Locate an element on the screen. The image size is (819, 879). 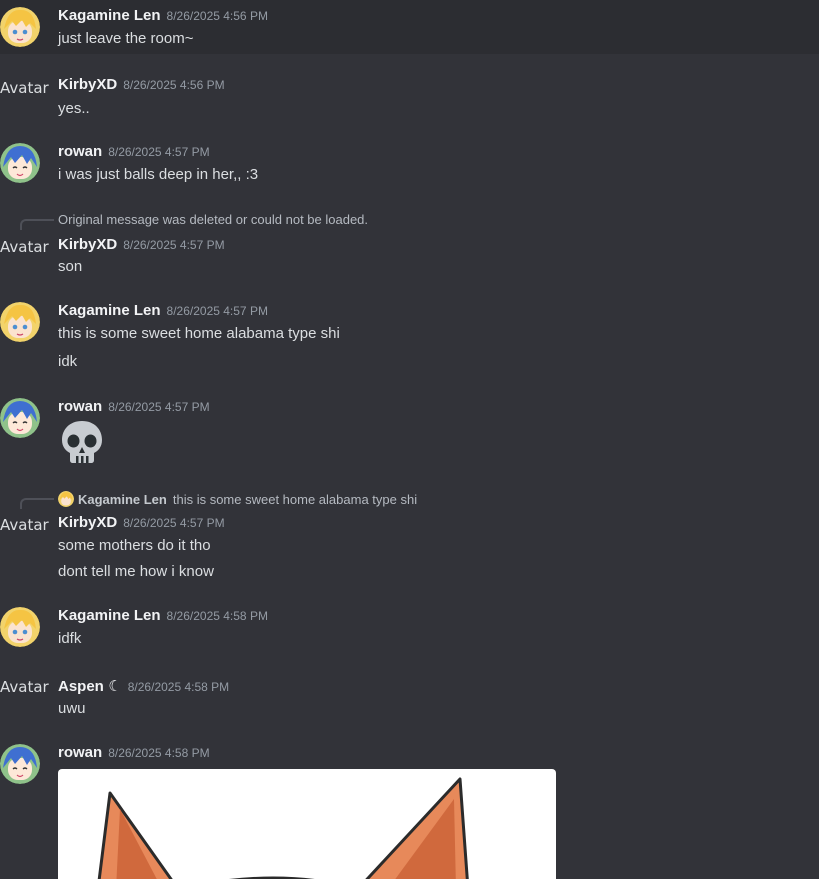
reply-avatar is located at coordinates (66, 499).